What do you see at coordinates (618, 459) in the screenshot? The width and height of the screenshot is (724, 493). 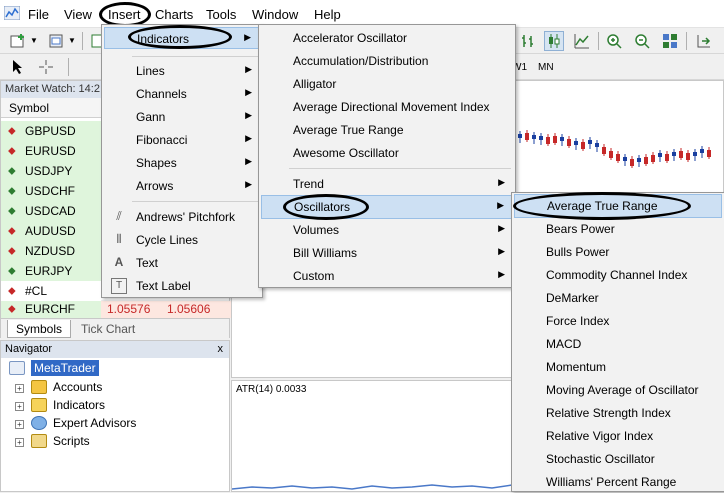 I see `oscillator-stochastic: Stochastic Oscillator` at bounding box center [618, 459].